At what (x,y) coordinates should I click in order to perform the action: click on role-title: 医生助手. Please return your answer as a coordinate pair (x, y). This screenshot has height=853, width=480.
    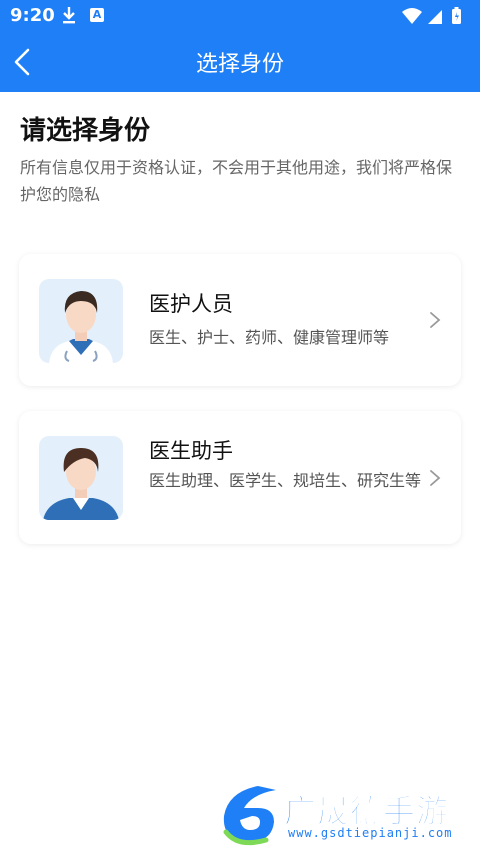
    Looking at the image, I should click on (191, 451).